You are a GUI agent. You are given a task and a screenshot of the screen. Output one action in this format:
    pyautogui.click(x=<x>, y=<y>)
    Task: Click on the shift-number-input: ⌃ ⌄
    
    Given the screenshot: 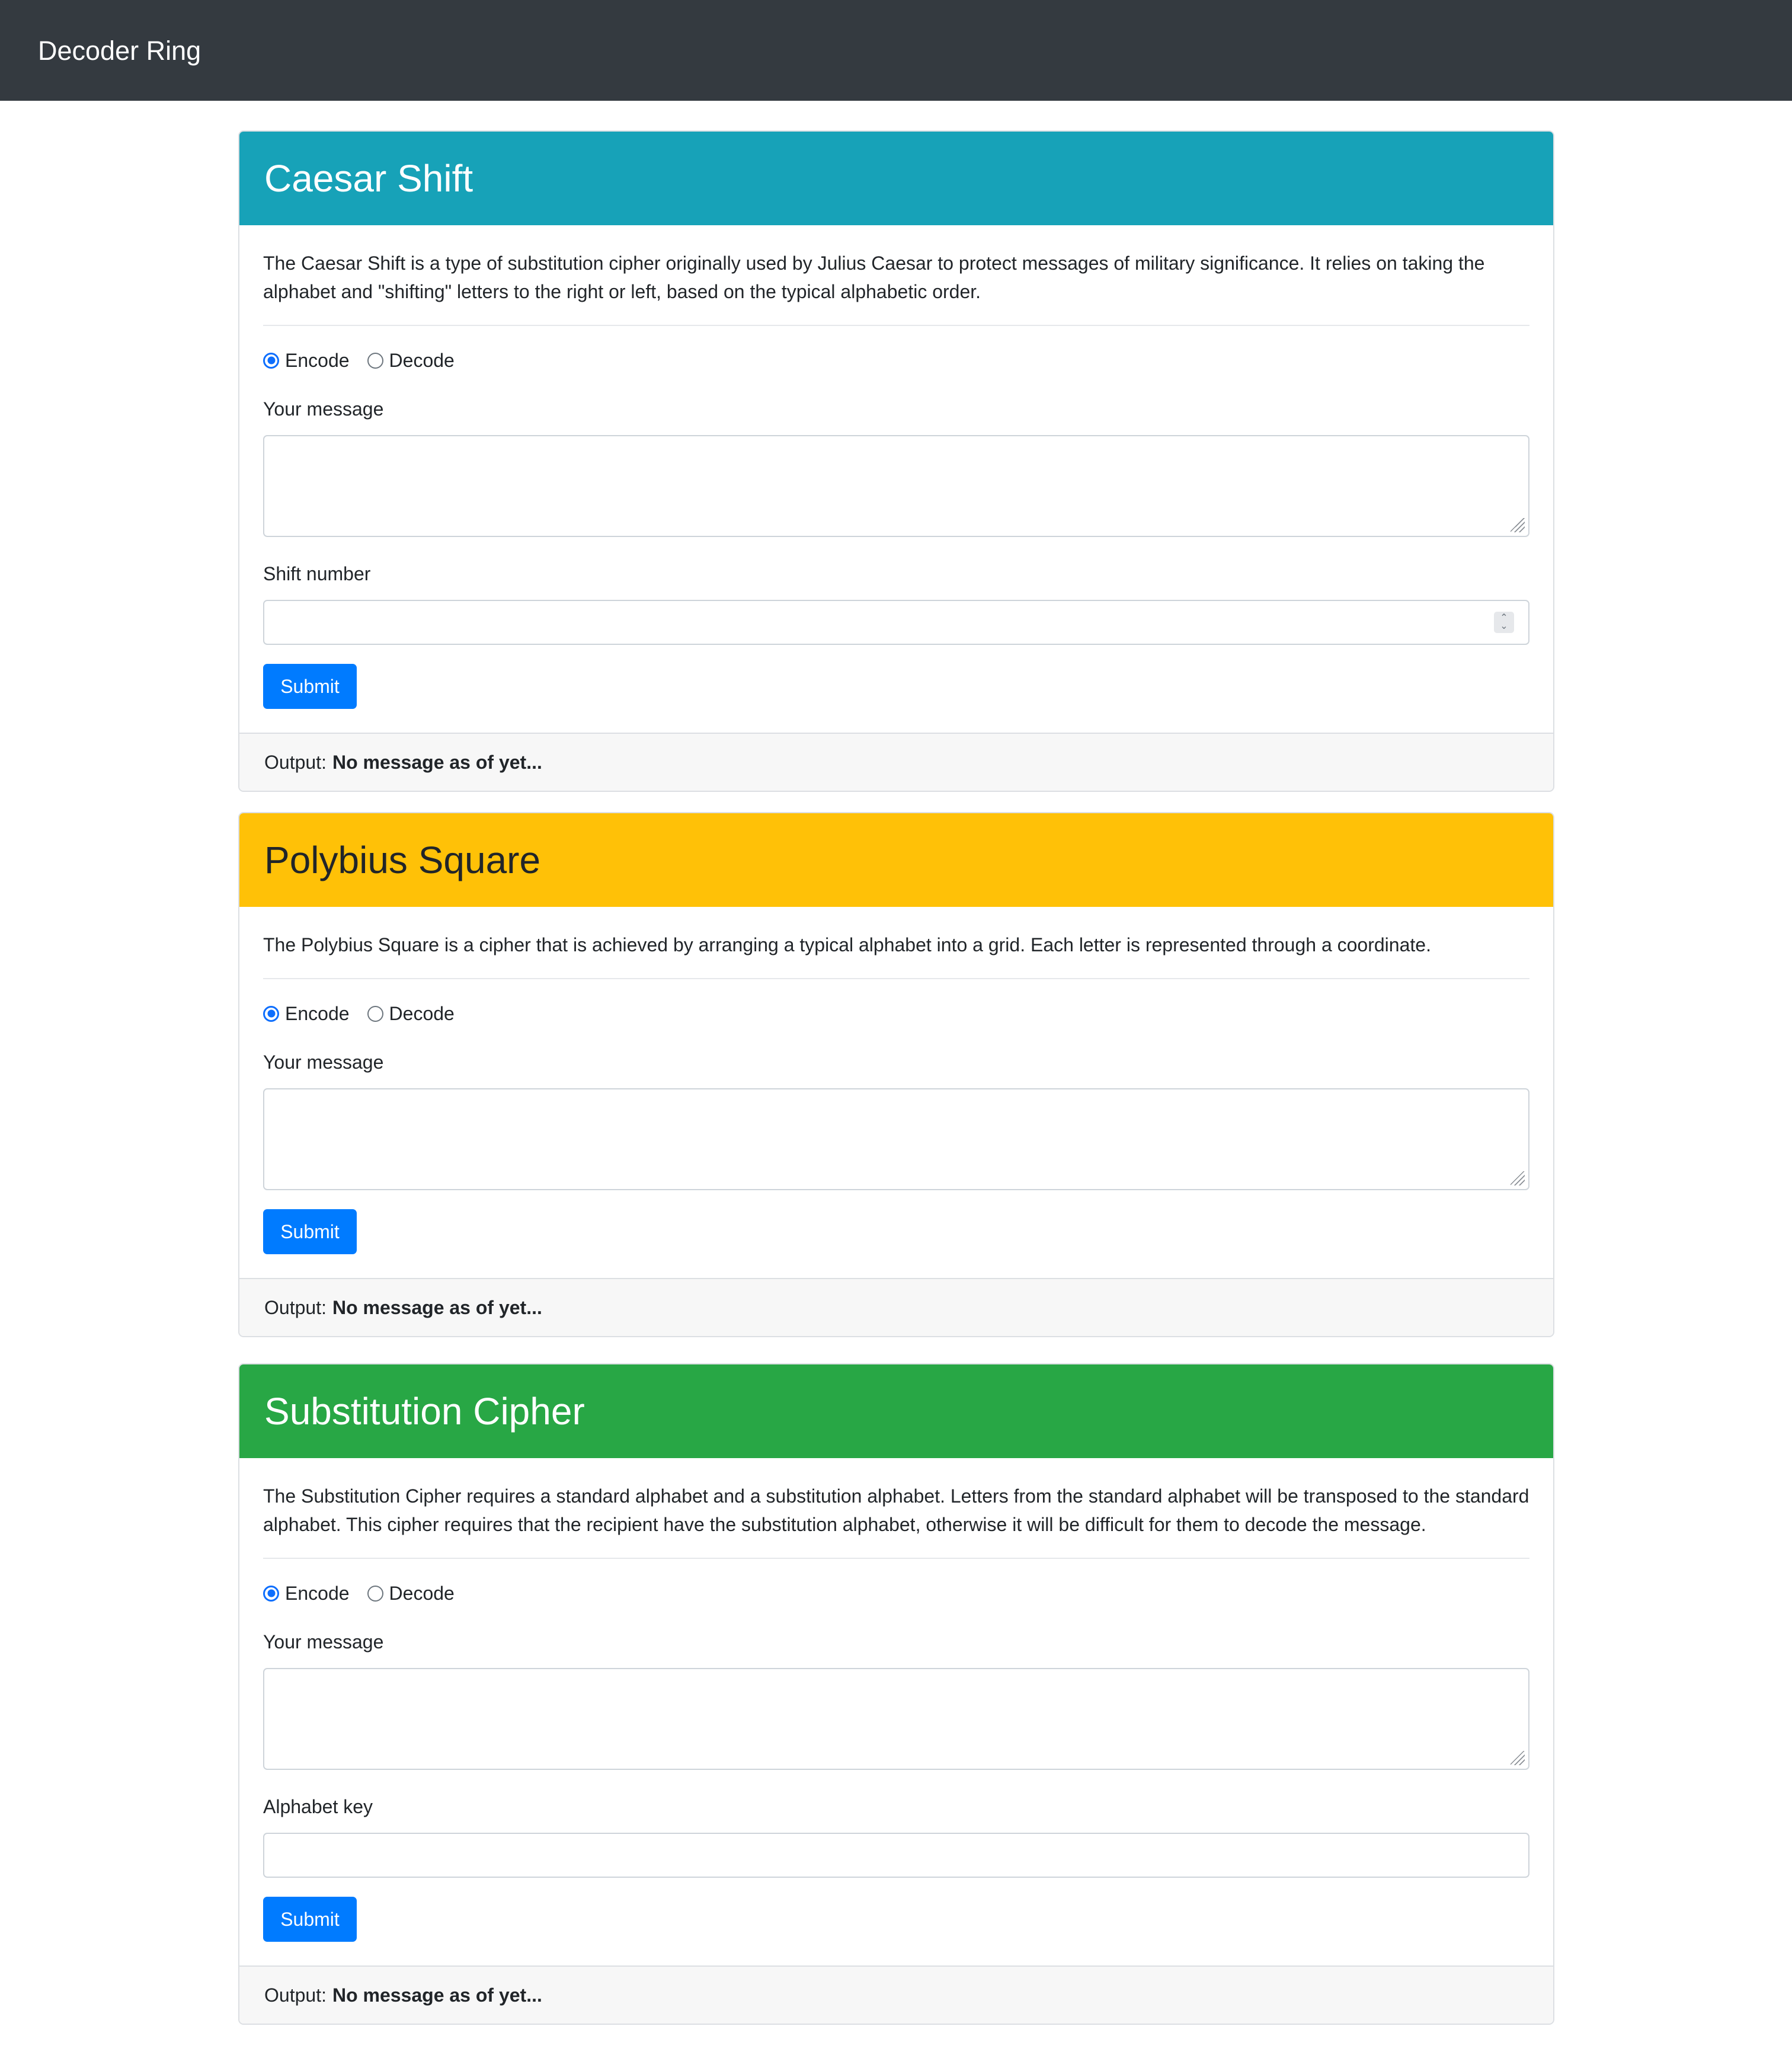 What is the action you would take?
    pyautogui.click(x=896, y=622)
    